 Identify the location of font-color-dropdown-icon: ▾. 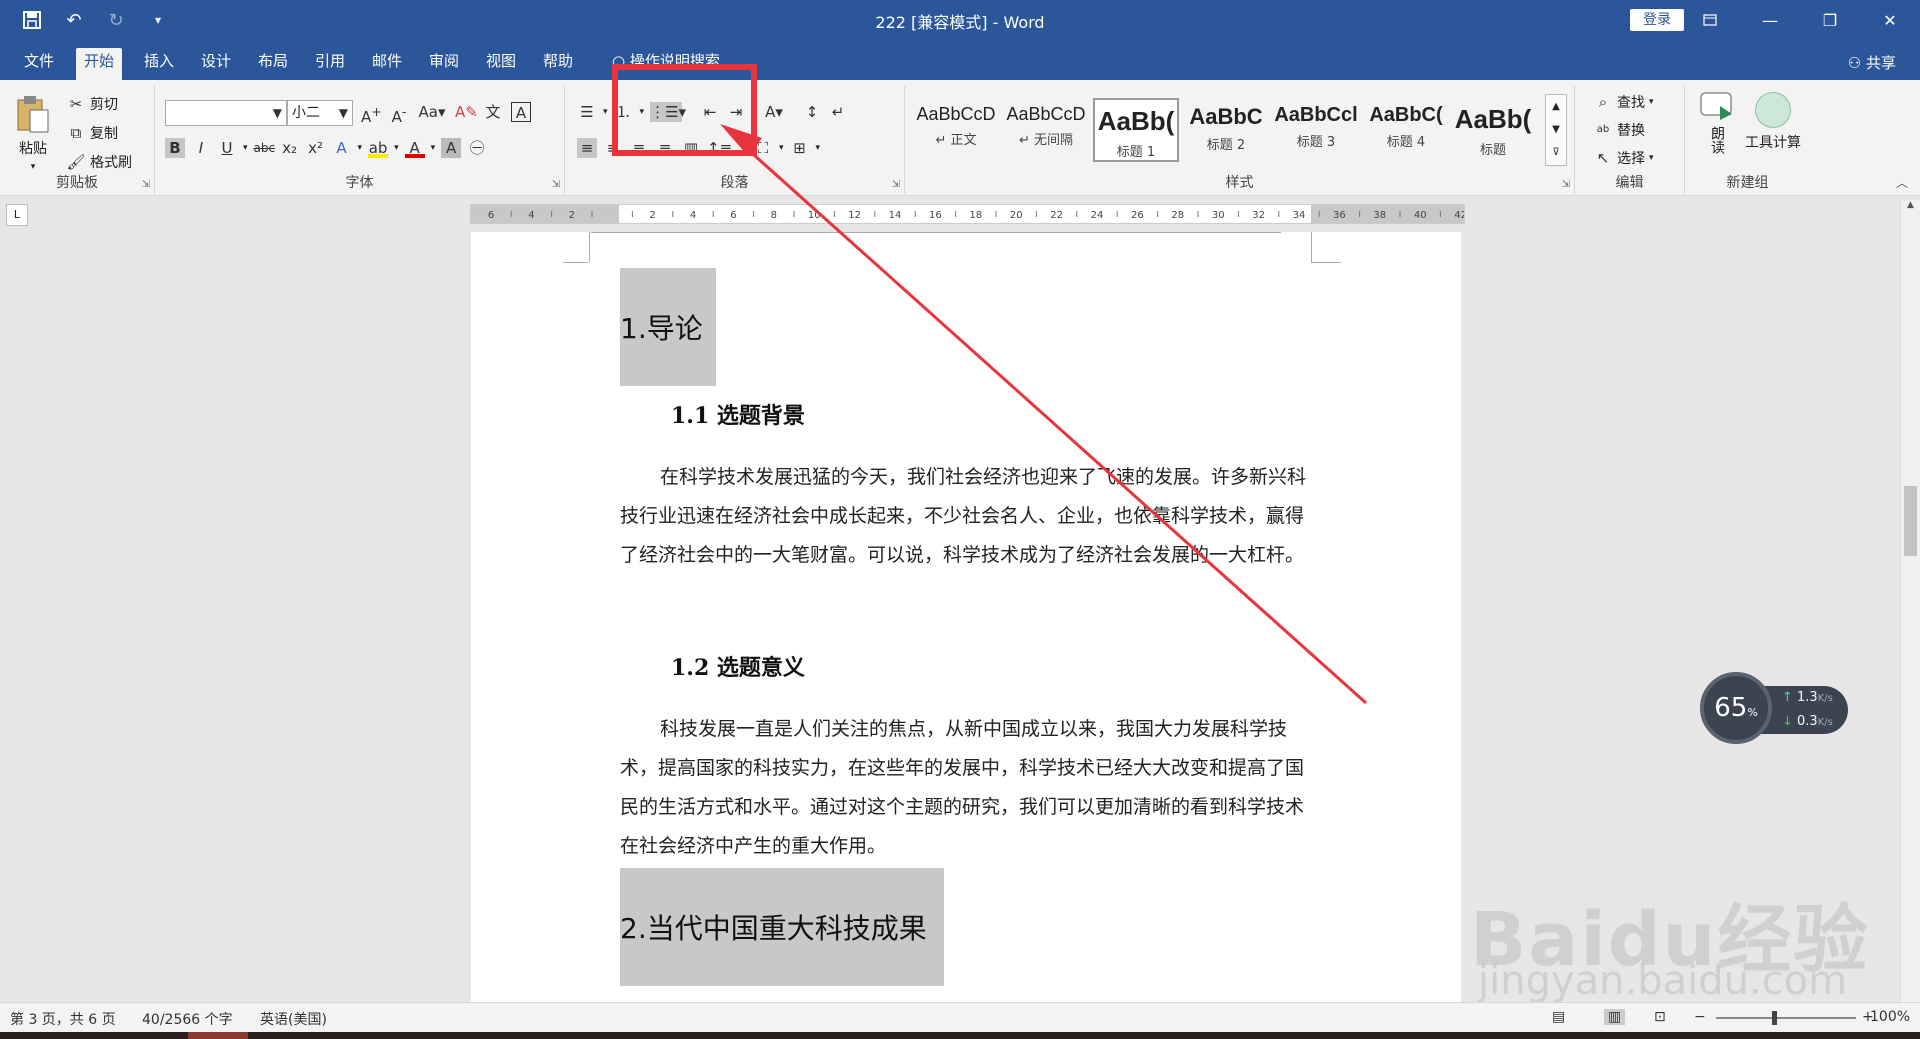
(433, 148).